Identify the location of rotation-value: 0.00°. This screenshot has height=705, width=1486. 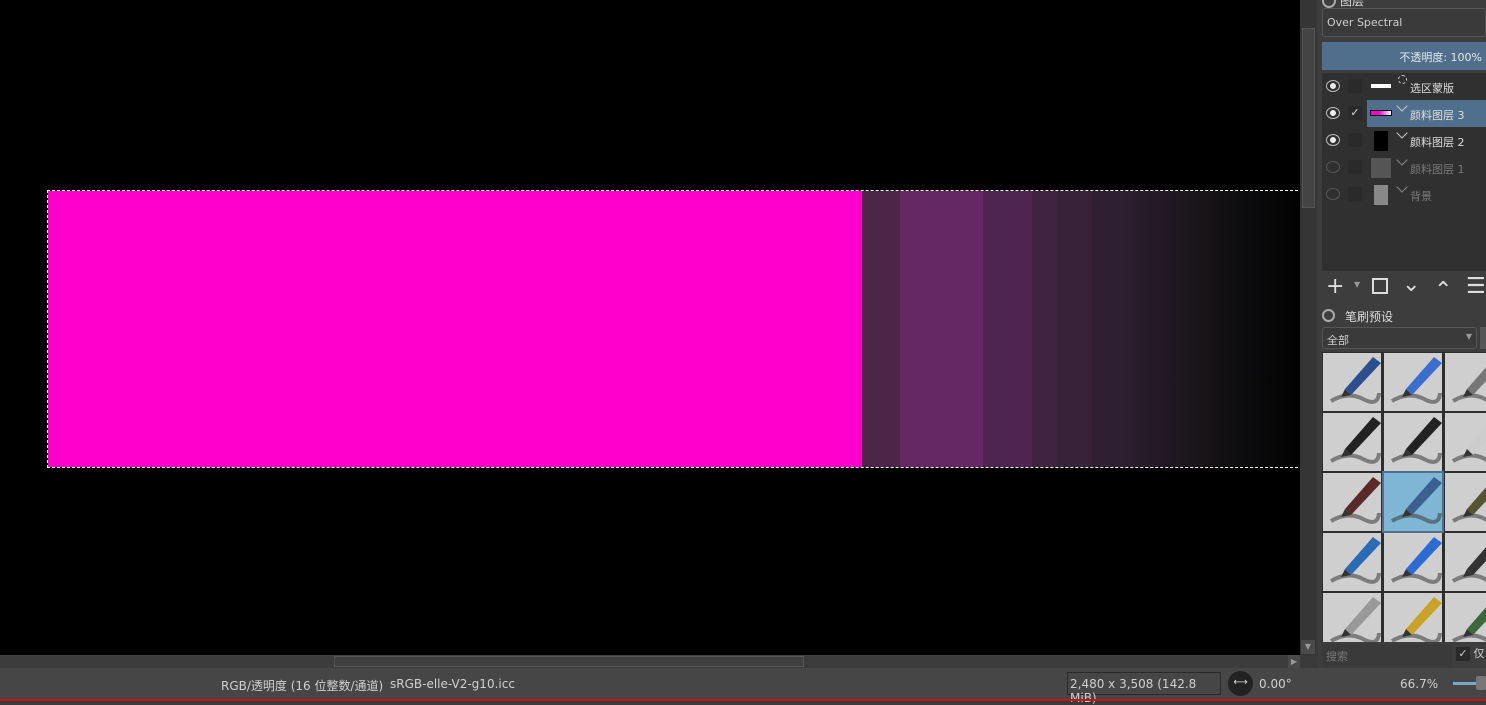
(1275, 684).